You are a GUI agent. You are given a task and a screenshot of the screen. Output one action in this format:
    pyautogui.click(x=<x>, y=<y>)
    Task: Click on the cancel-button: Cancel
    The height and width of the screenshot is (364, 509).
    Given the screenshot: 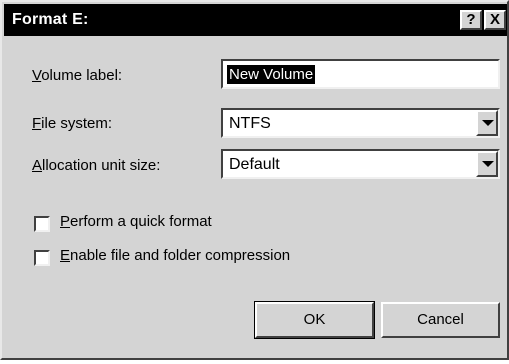 What is the action you would take?
    pyautogui.click(x=440, y=320)
    